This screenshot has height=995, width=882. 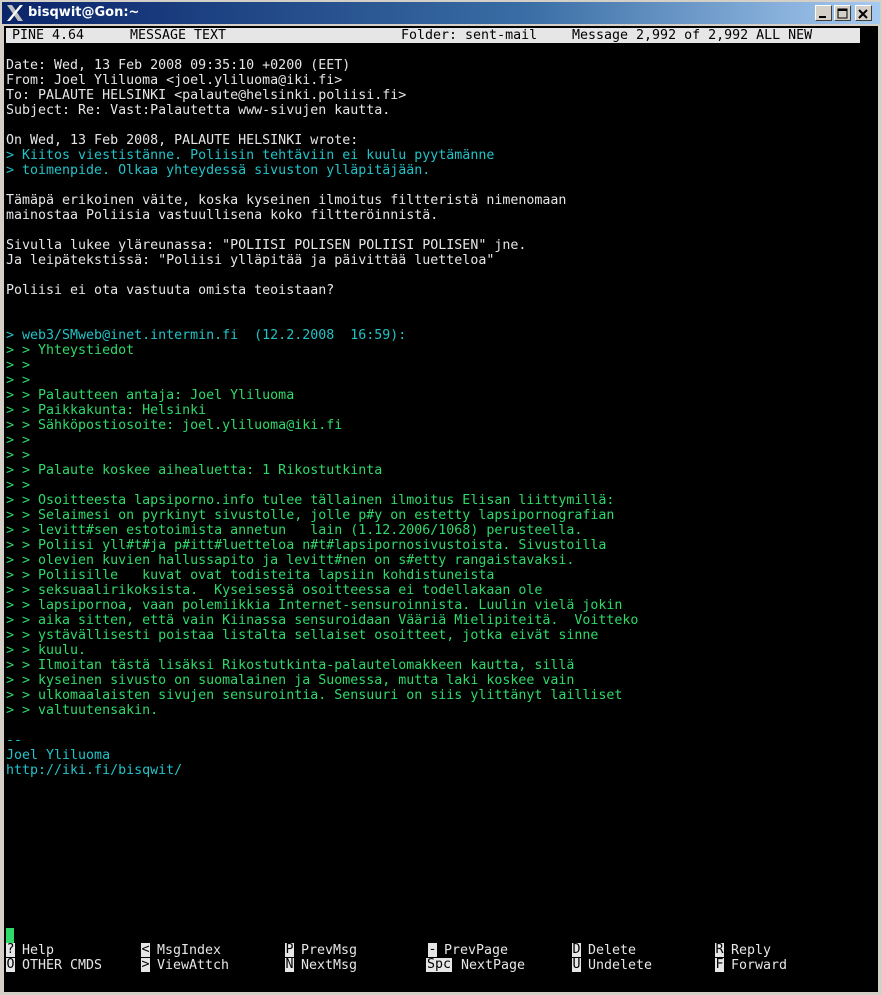 What do you see at coordinates (493, 965) in the screenshot?
I see `command-label: NextPage` at bounding box center [493, 965].